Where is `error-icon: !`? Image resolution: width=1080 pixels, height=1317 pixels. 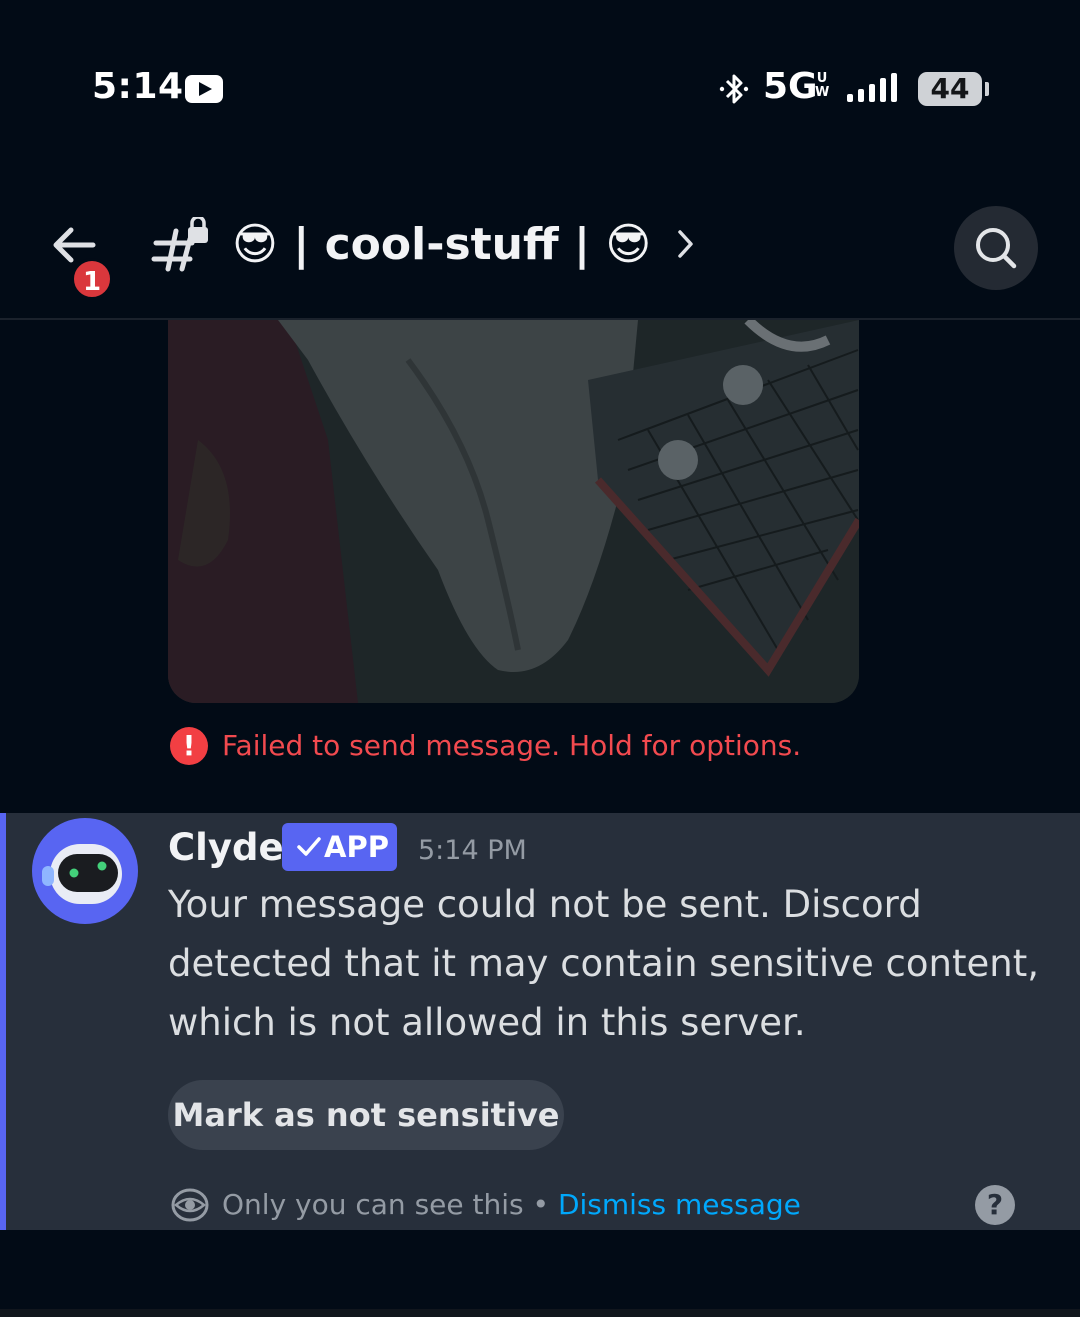 error-icon: ! is located at coordinates (189, 746).